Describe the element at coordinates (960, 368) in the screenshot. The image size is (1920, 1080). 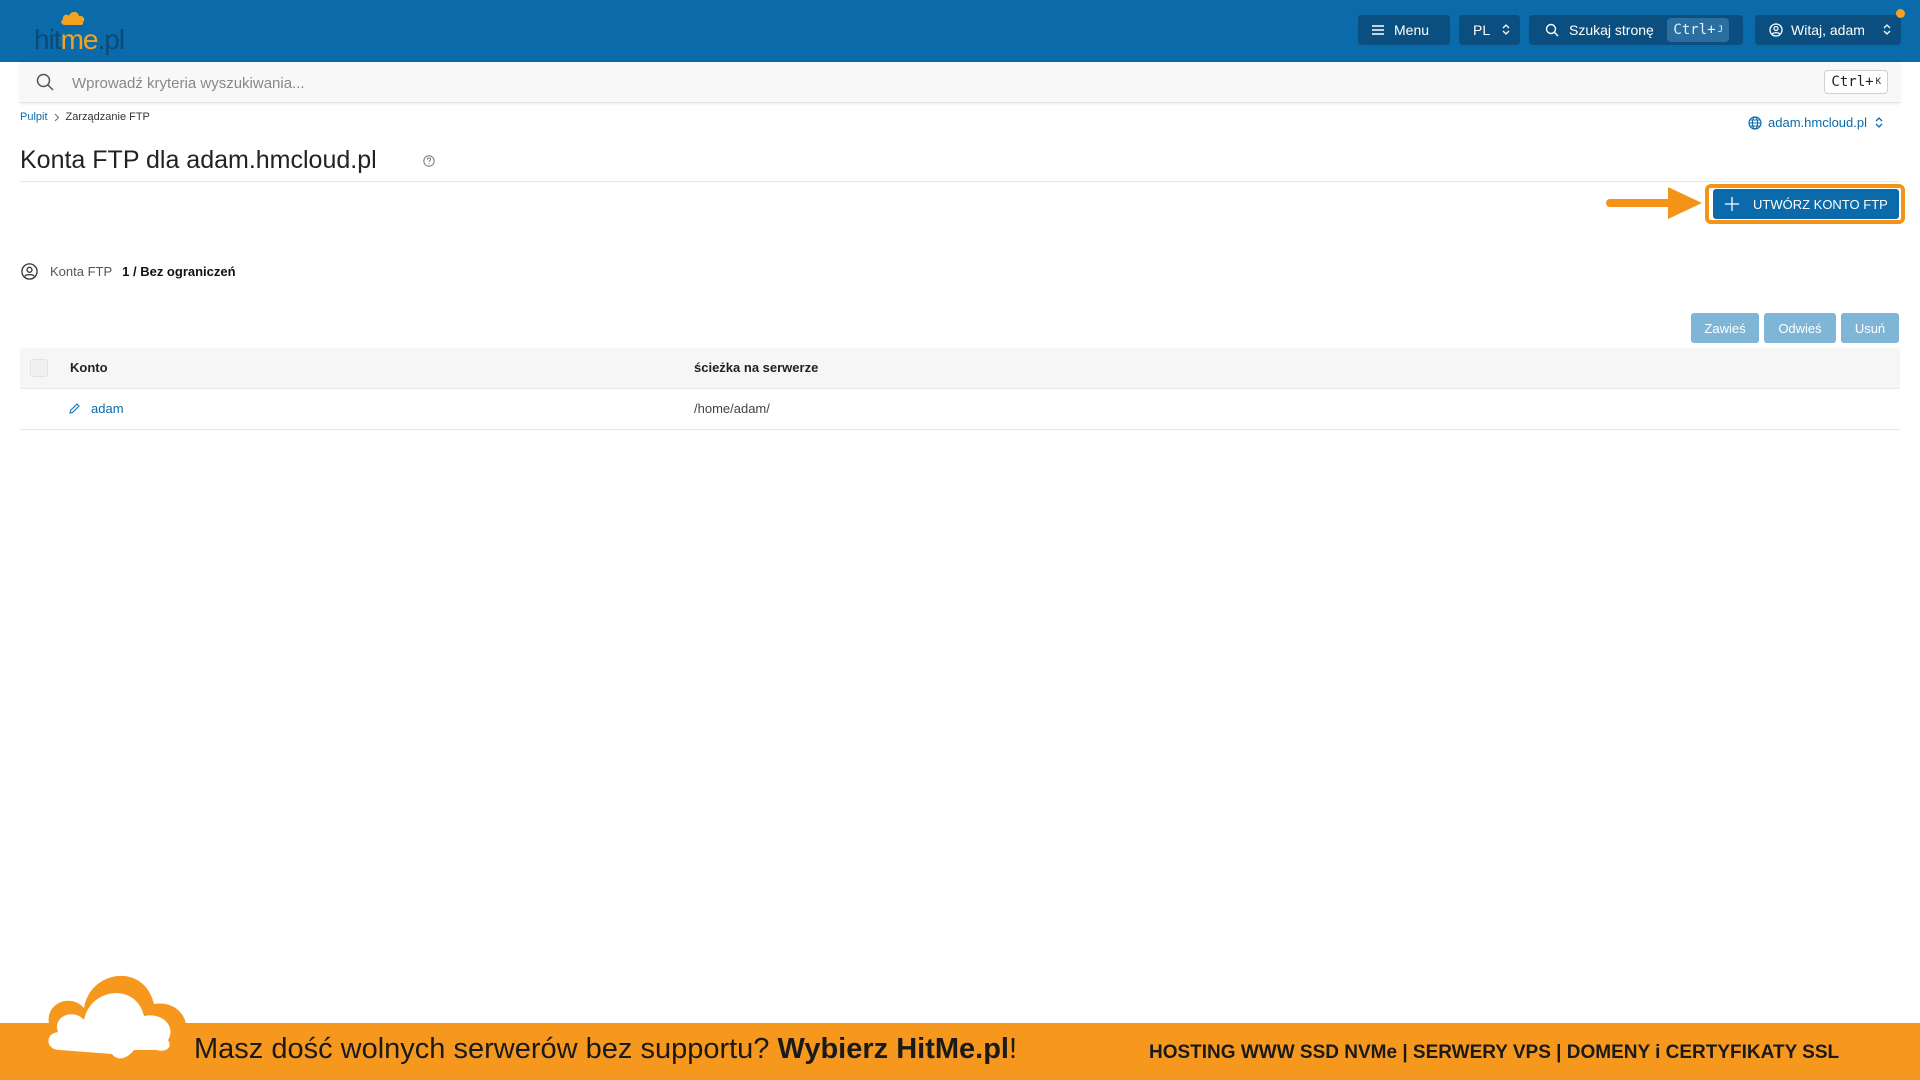
I see `table-header: Konto ścieżka na serwerze` at that location.